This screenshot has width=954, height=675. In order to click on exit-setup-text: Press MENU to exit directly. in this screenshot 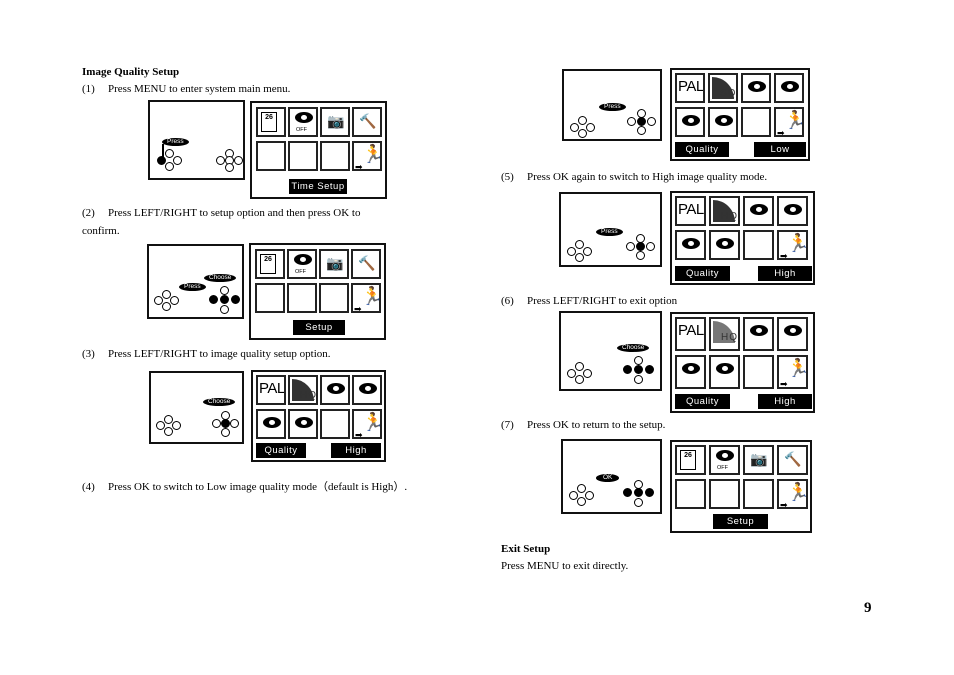, I will do `click(565, 566)`.